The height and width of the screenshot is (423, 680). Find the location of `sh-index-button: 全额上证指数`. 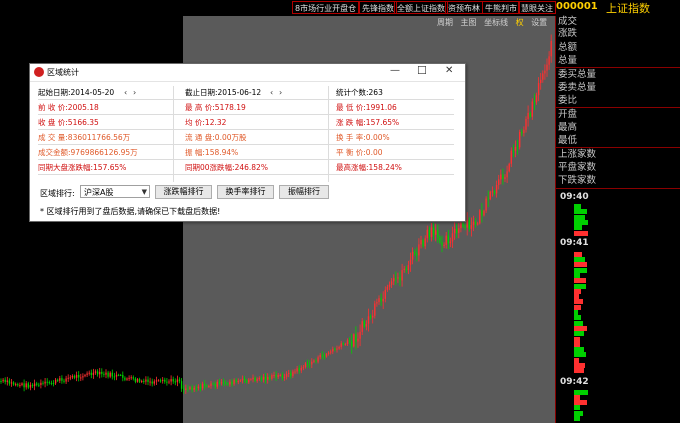

sh-index-button: 全额上证指数 is located at coordinates (421, 7).